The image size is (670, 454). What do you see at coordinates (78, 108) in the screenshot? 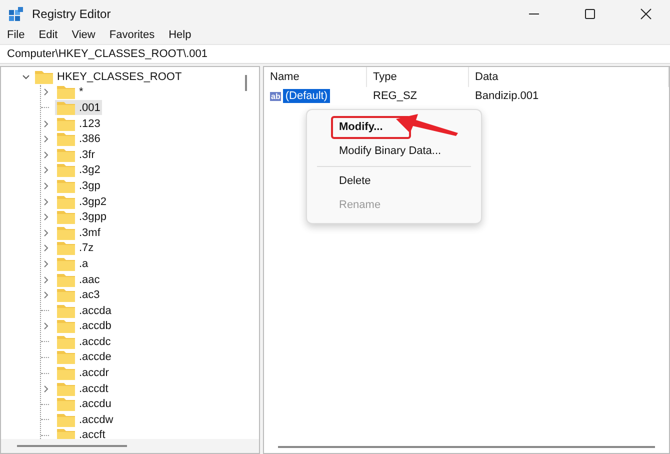
I see `tree-item: .001` at bounding box center [78, 108].